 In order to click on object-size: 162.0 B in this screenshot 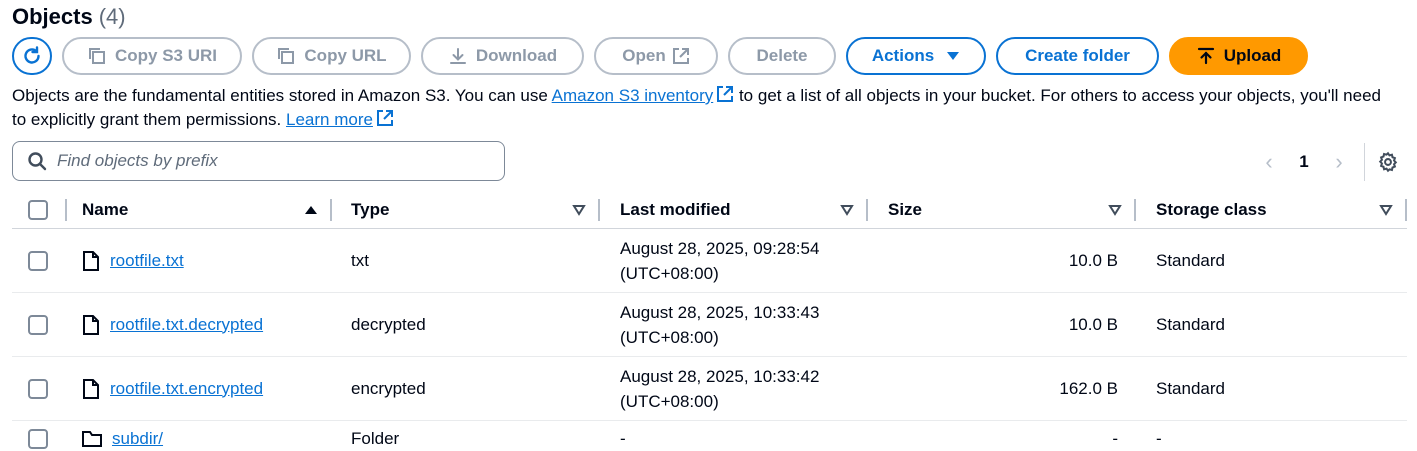, I will do `click(1002, 388)`.